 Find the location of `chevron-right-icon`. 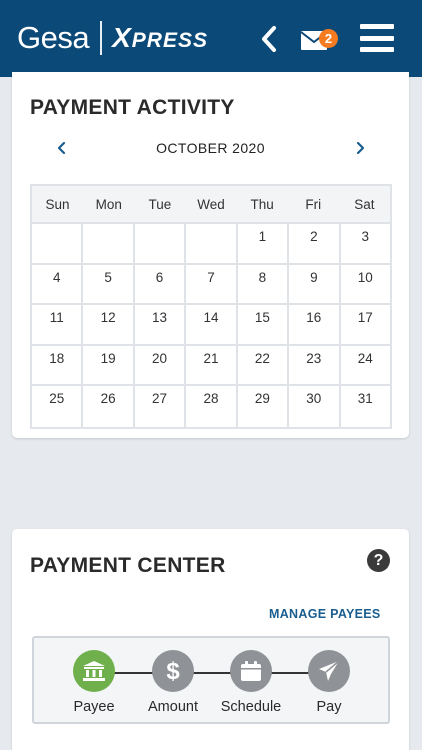

chevron-right-icon is located at coordinates (360, 148).